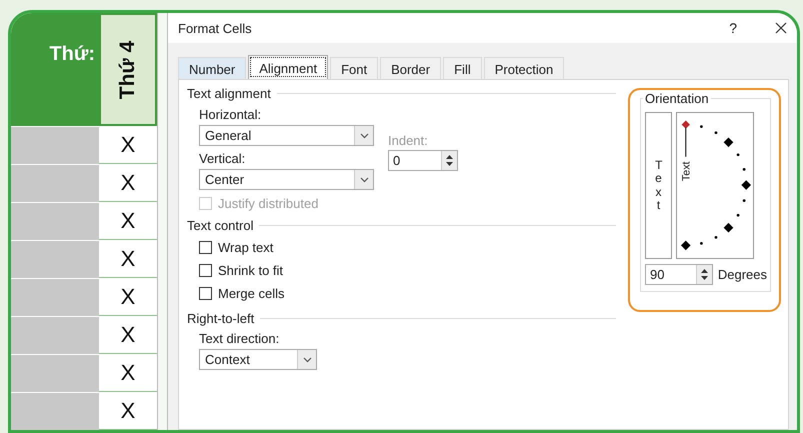 The width and height of the screenshot is (803, 433). Describe the element at coordinates (781, 28) in the screenshot. I see `close-icon` at that location.